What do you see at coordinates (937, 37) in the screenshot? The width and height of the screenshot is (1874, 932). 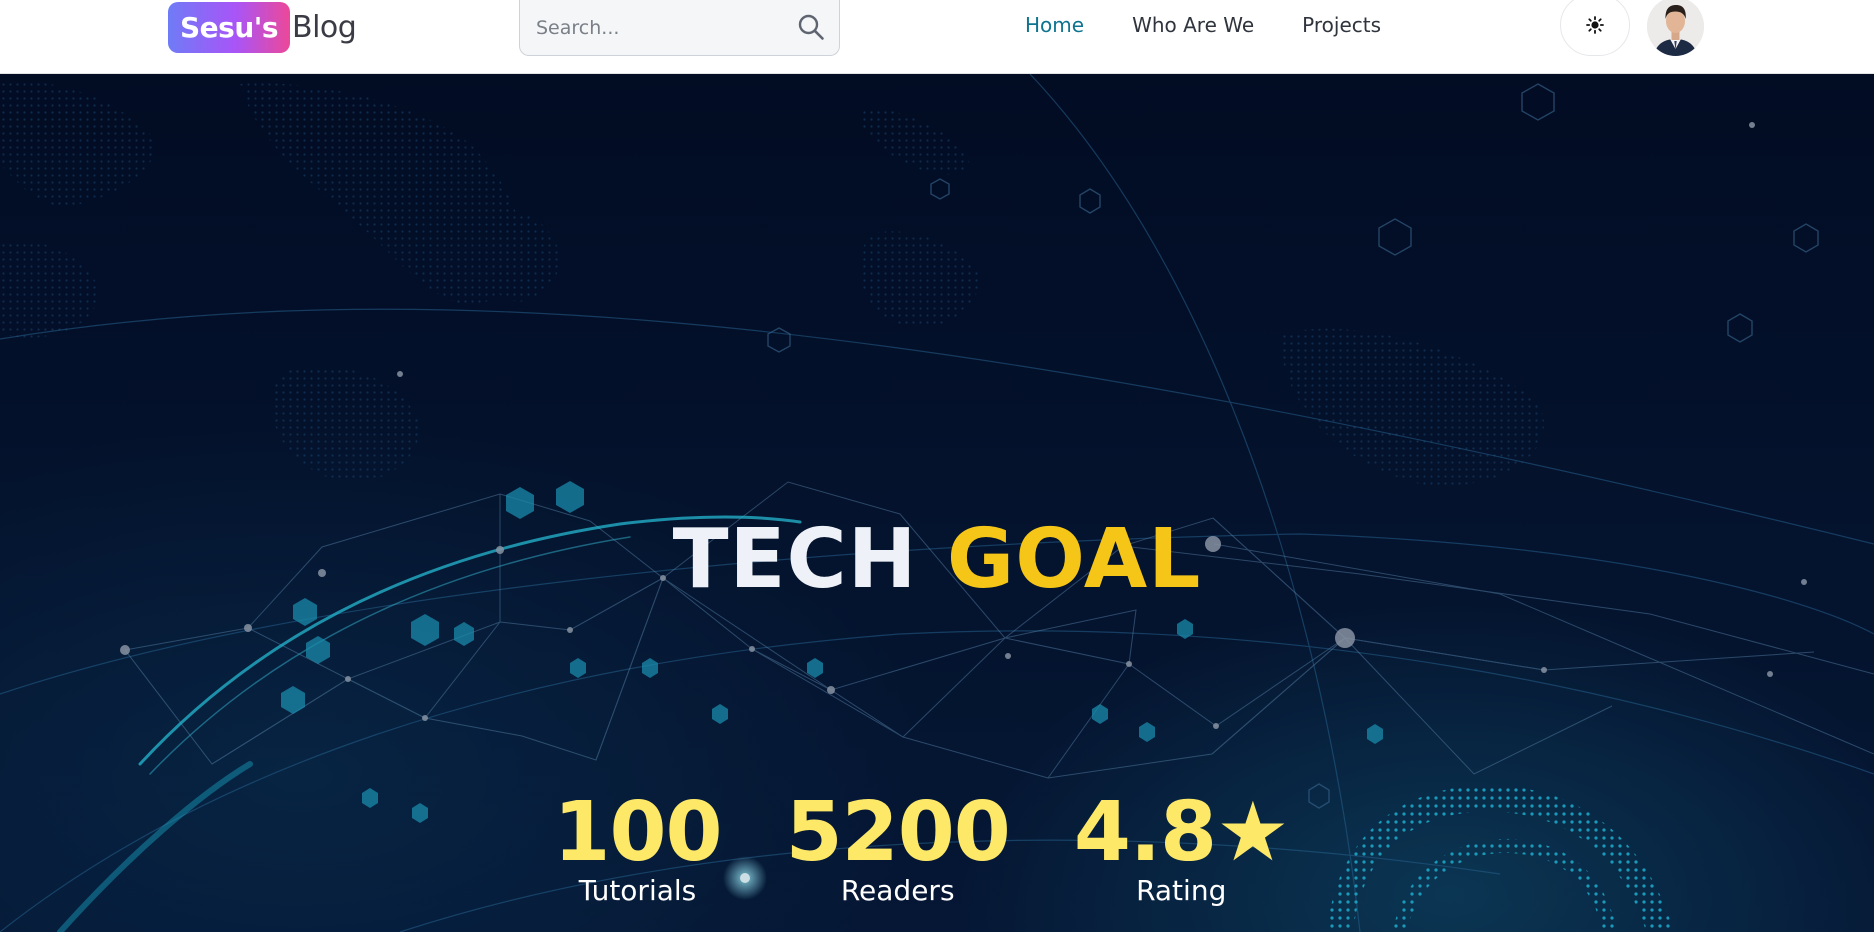 I see `navbar: Sesu's Blog Home Who Are We Projects` at bounding box center [937, 37].